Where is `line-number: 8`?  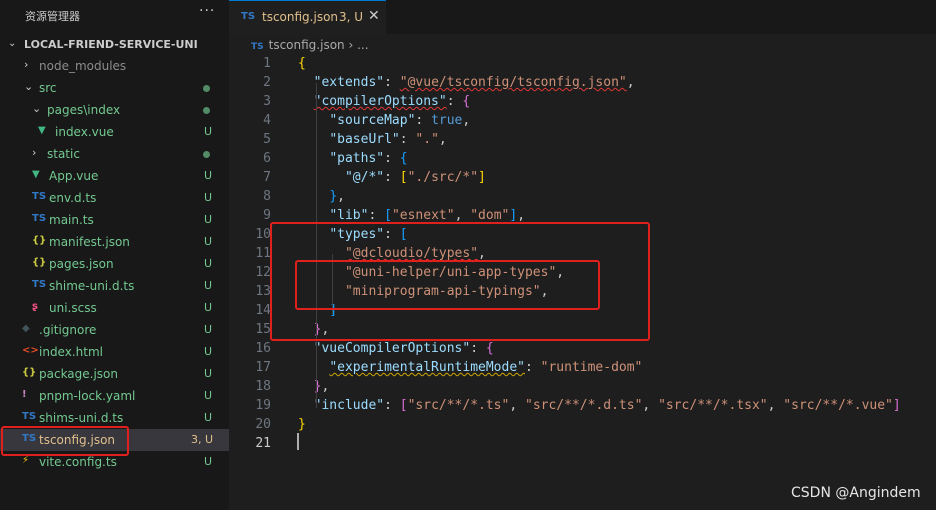
line-number: 8 is located at coordinates (267, 196).